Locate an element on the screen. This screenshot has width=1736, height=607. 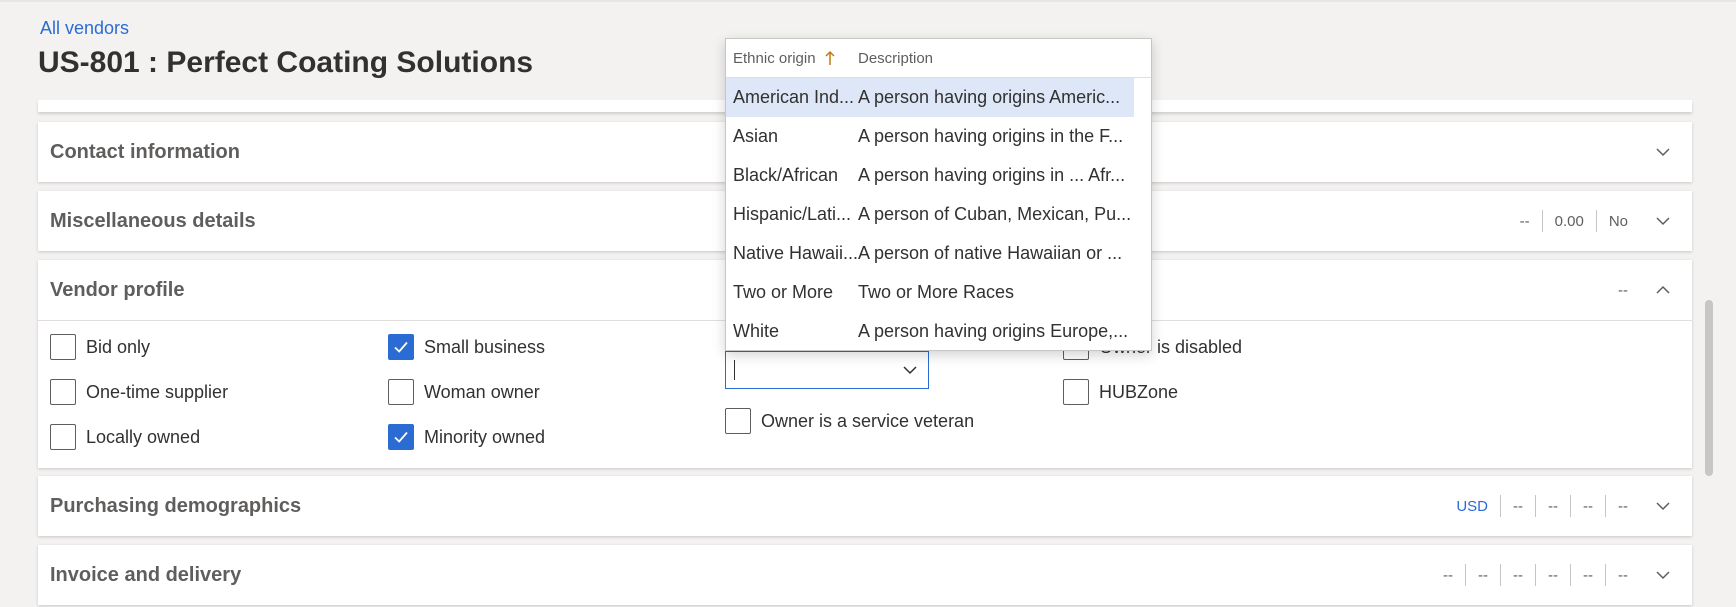
window-top-edge is located at coordinates (868, 1).